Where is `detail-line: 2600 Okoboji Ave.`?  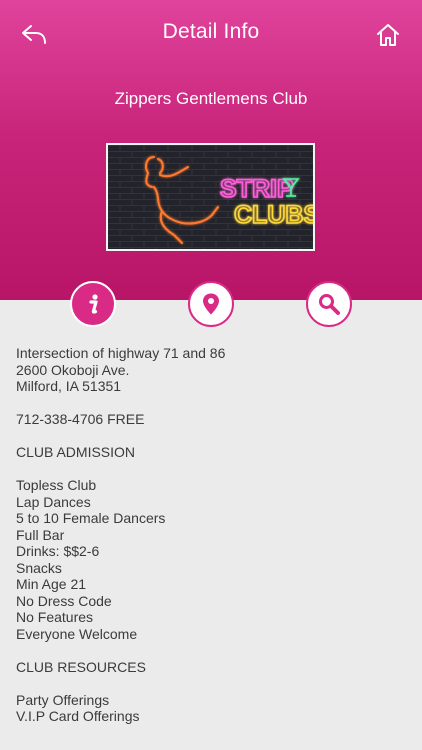
detail-line: 2600 Okoboji Ave. is located at coordinates (73, 369).